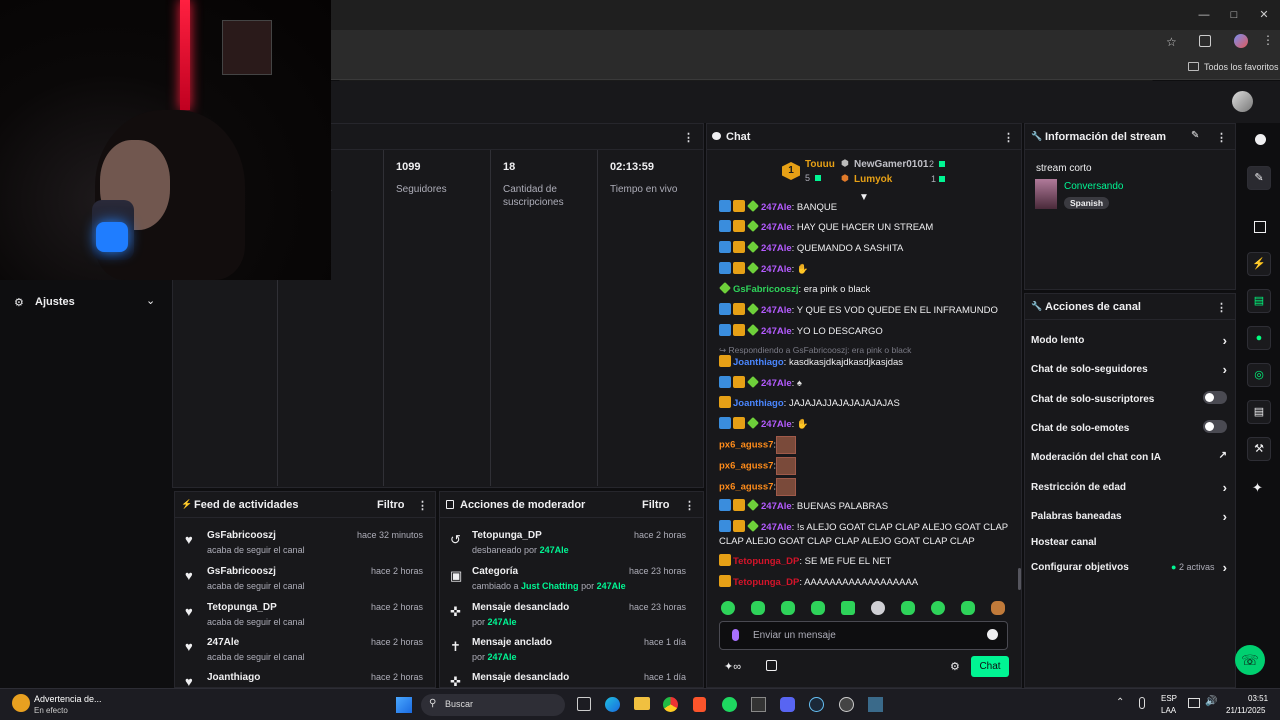 The width and height of the screenshot is (1280, 720). Describe the element at coordinates (1093, 186) in the screenshot. I see `stream-category: Conversando` at that location.